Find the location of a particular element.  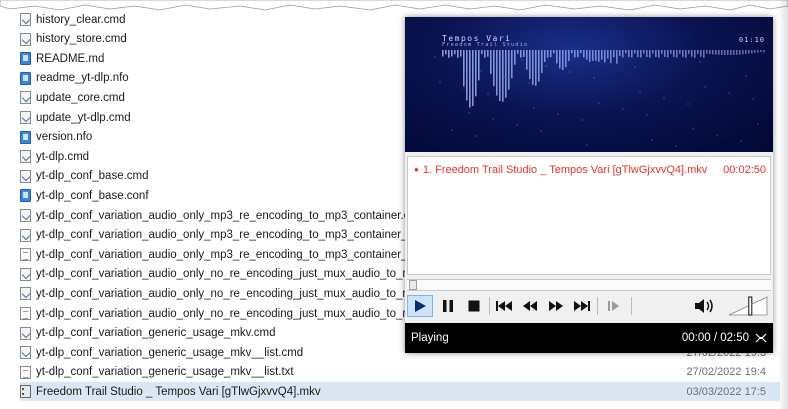

status-bar: Playing 00:00 / 02:50 is located at coordinates (589, 338).